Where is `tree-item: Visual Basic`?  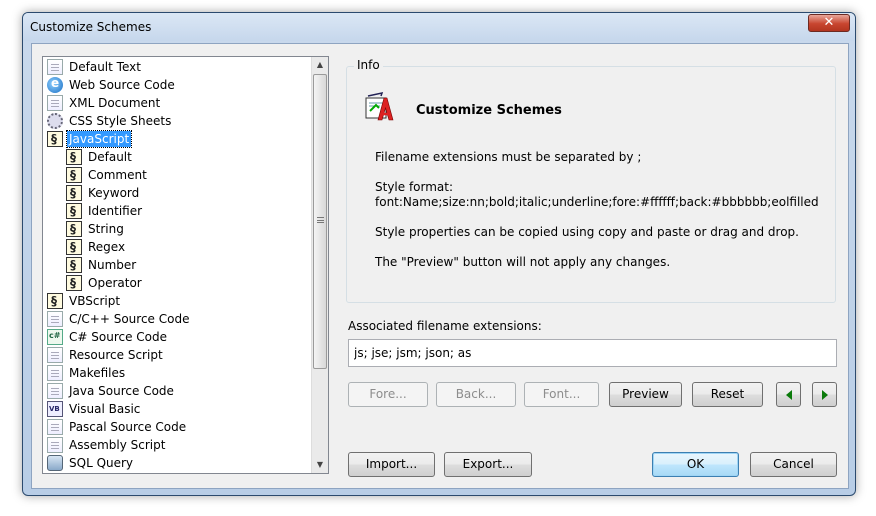
tree-item: Visual Basic is located at coordinates (94, 409).